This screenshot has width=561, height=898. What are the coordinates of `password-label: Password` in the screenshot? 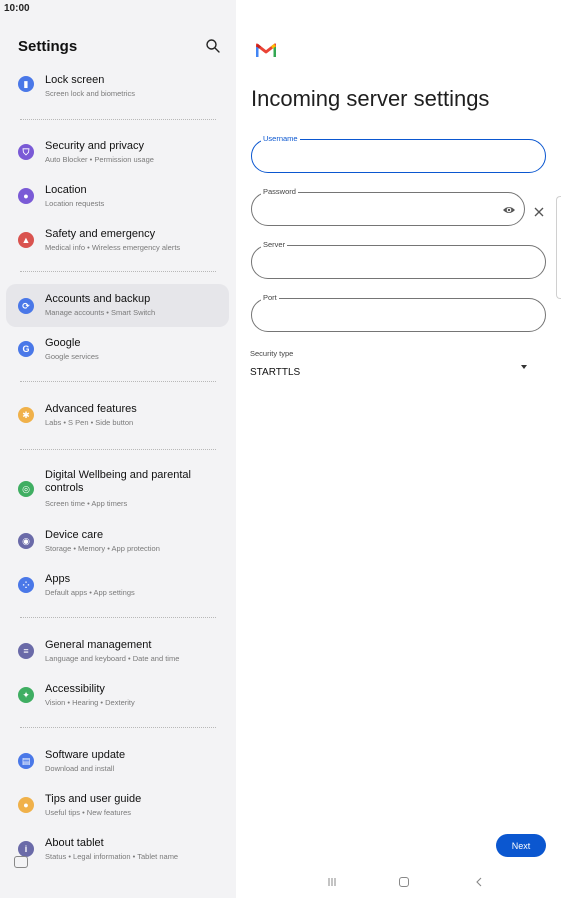 It's located at (279, 191).